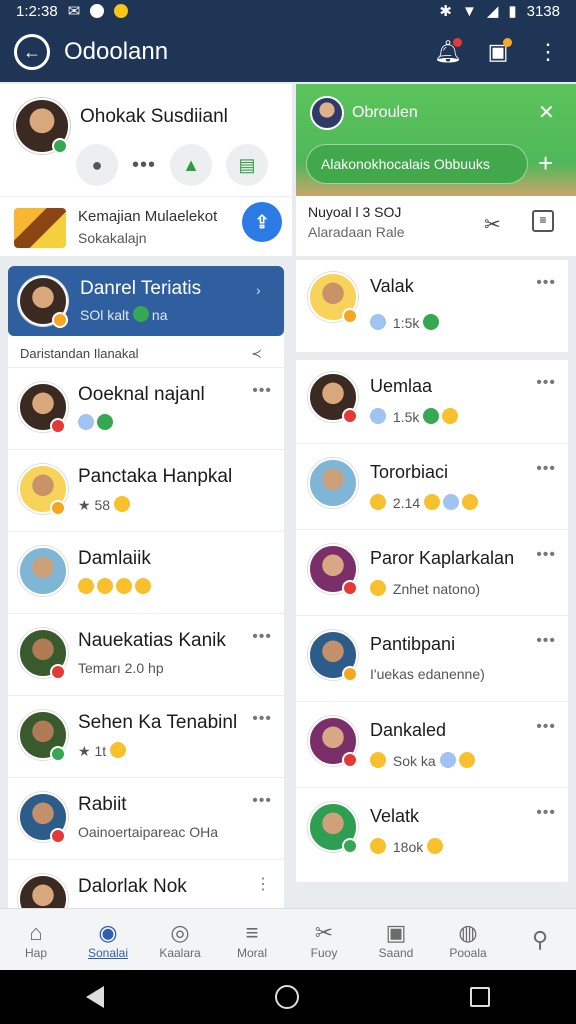  I want to click on notifications-button: 🔔︎, so click(448, 52).